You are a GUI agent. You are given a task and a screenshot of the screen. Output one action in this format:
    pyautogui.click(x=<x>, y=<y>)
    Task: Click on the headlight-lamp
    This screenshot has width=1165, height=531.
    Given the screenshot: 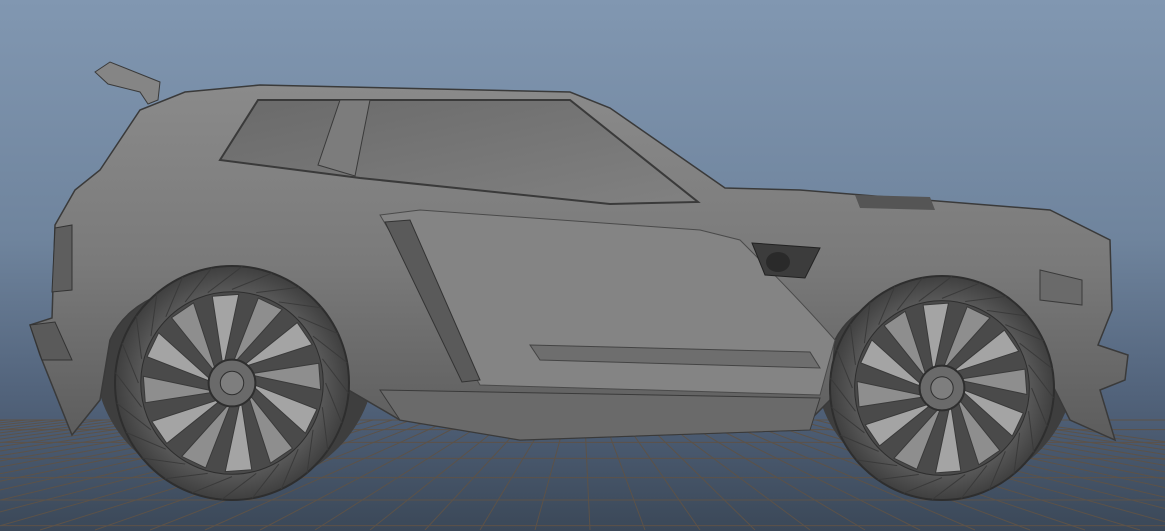 What is the action you would take?
    pyautogui.click(x=778, y=262)
    